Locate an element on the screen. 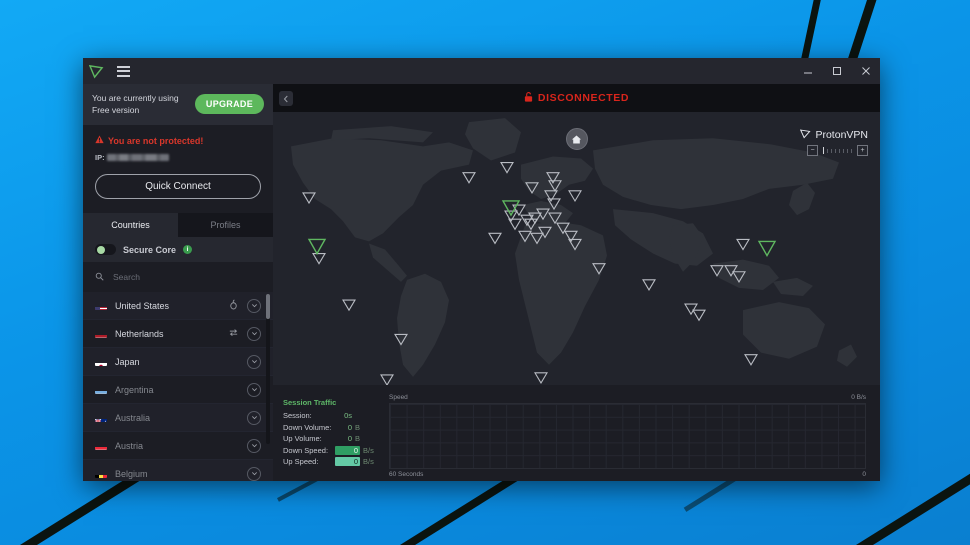 Image resolution: width=970 pixels, height=545 pixels. list-item: Austria is located at coordinates (178, 446).